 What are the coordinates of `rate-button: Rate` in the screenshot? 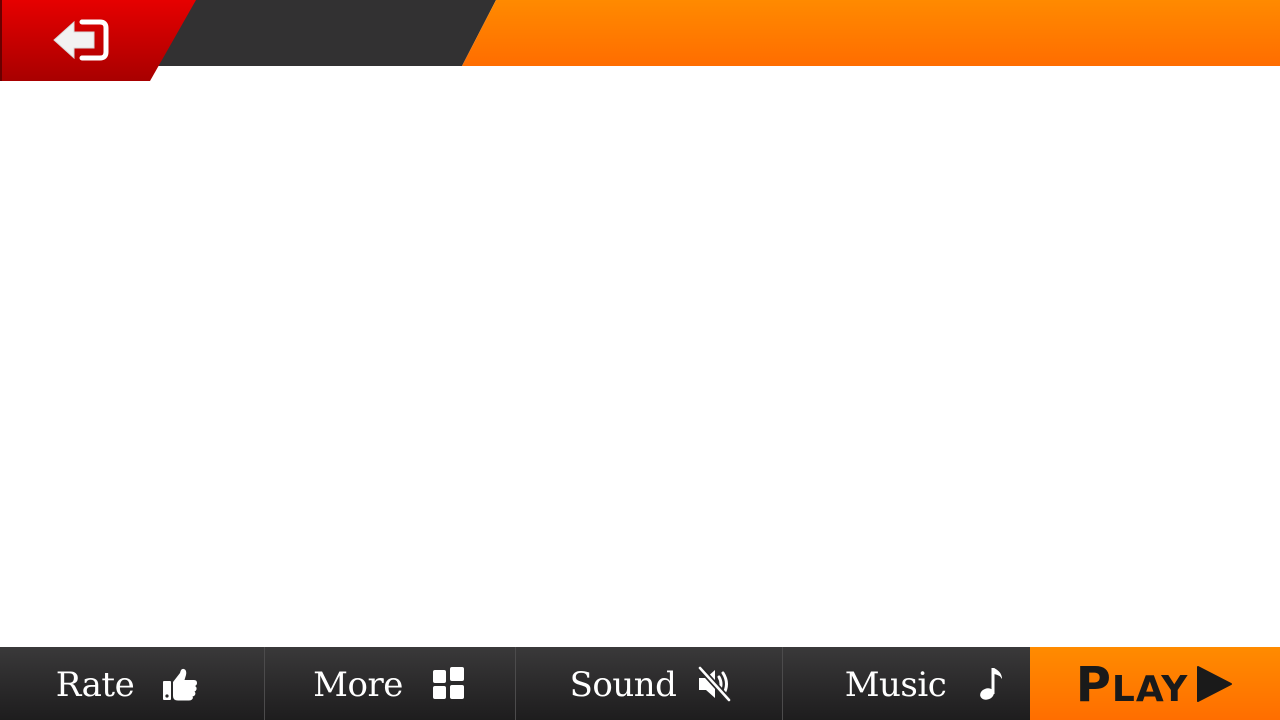 It's located at (132, 683).